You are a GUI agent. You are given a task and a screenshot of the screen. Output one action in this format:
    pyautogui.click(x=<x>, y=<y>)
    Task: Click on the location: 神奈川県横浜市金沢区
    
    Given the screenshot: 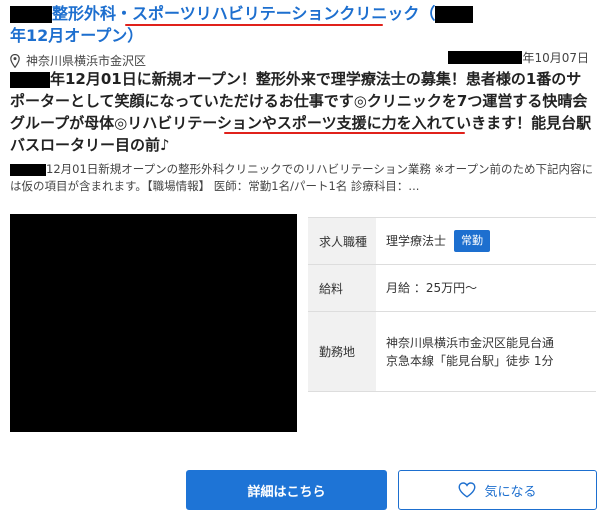 What is the action you would take?
    pyautogui.click(x=78, y=60)
    